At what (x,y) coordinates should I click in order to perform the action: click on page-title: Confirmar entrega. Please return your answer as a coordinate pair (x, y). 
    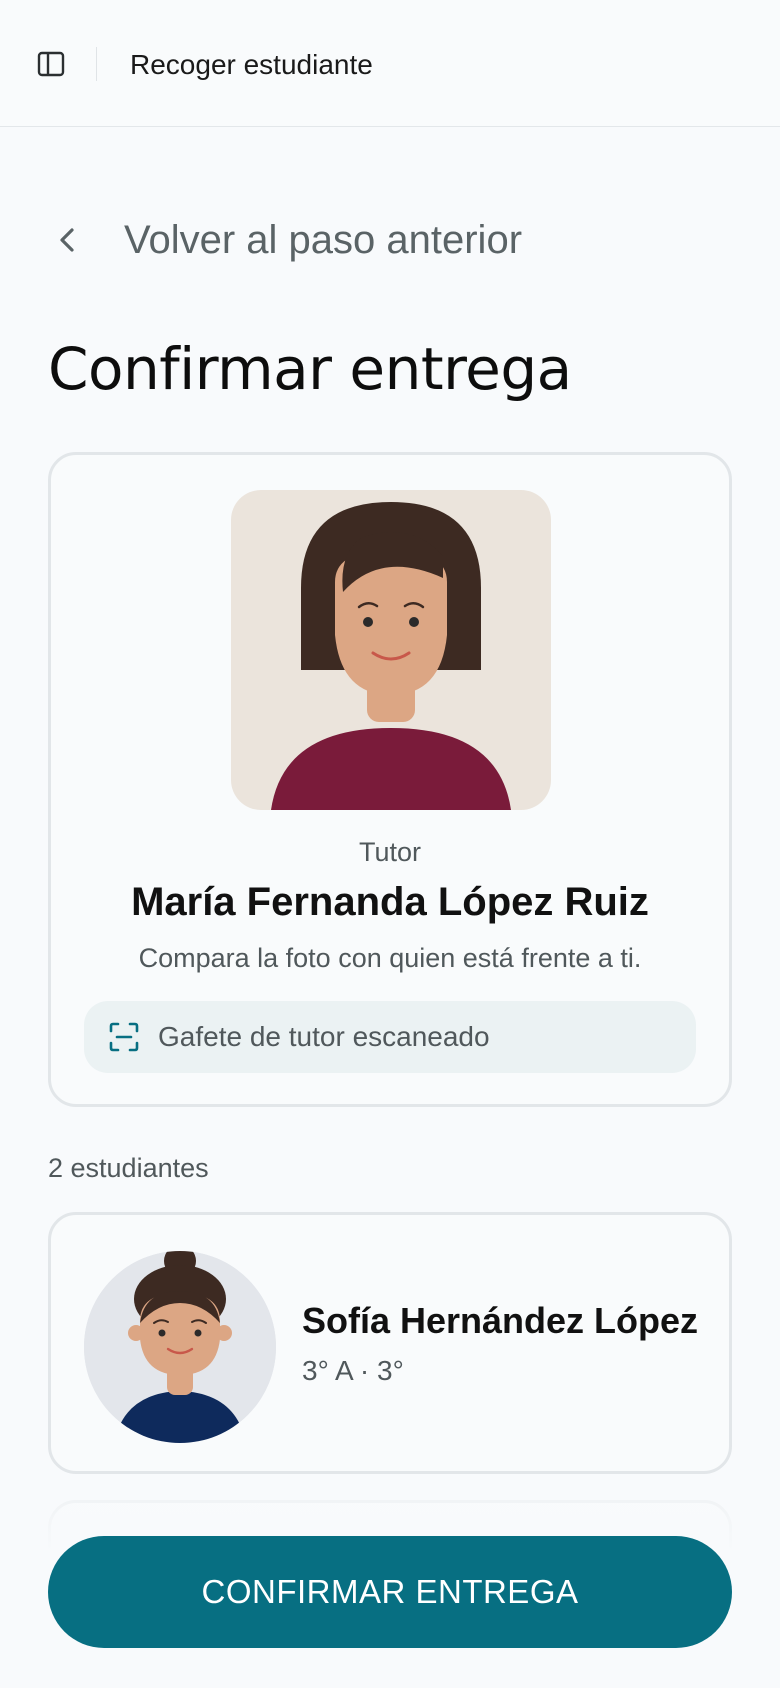
    Looking at the image, I should click on (310, 369).